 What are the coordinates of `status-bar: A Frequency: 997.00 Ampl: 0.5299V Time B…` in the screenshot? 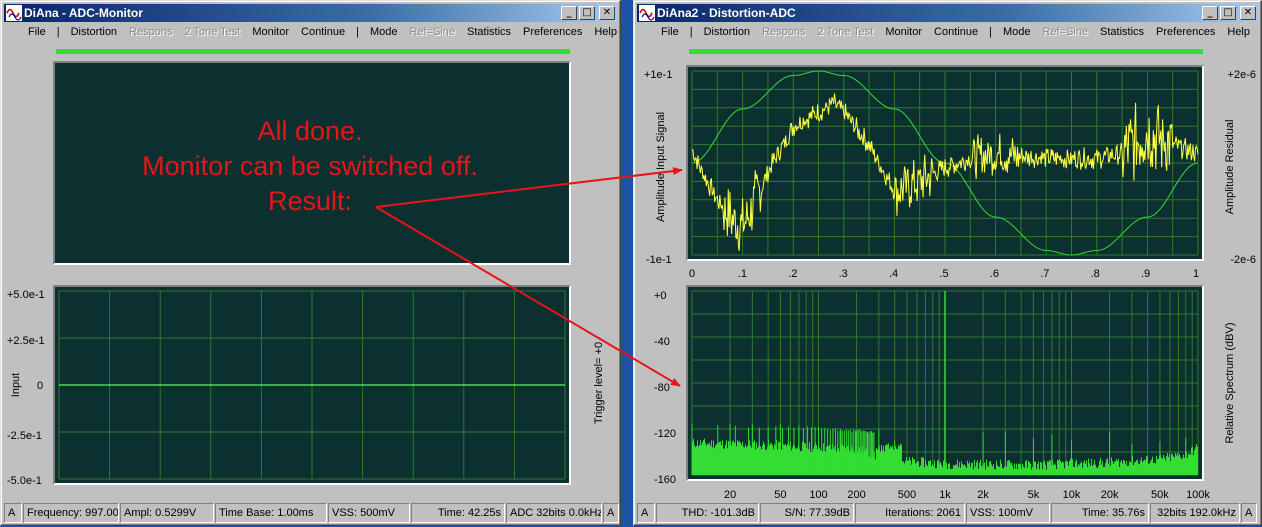 It's located at (311, 513).